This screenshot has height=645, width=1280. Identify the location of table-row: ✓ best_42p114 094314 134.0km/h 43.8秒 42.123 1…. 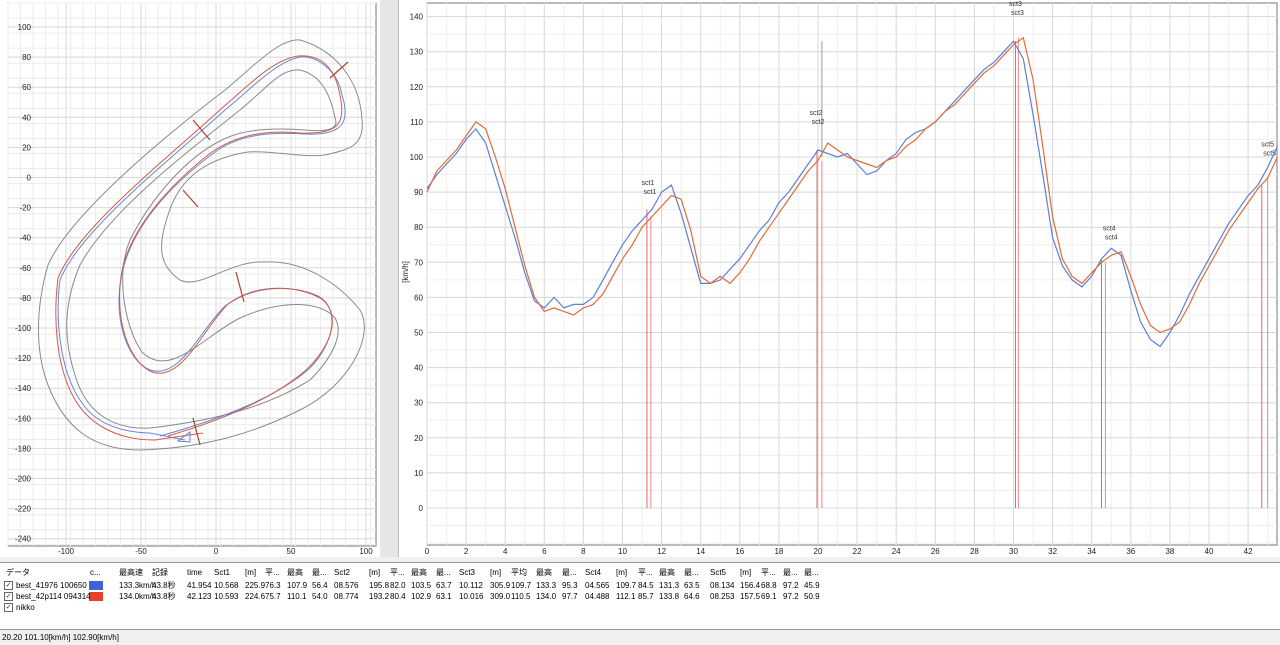
(640, 596).